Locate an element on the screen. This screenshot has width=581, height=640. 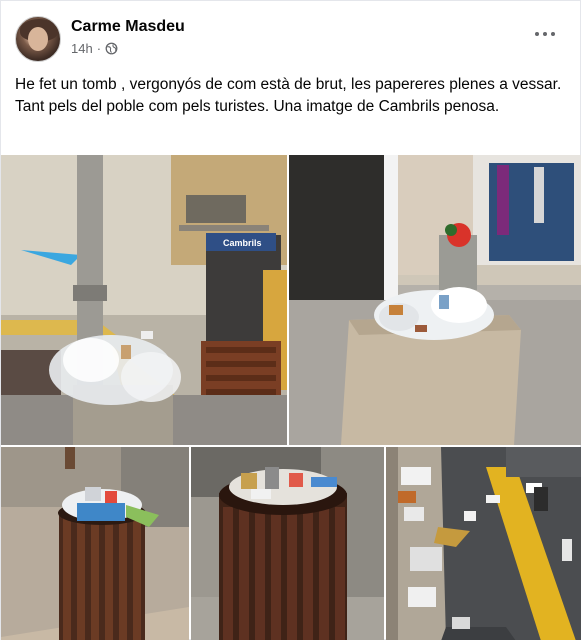
post-timestamp: 14h is located at coordinates (82, 48).